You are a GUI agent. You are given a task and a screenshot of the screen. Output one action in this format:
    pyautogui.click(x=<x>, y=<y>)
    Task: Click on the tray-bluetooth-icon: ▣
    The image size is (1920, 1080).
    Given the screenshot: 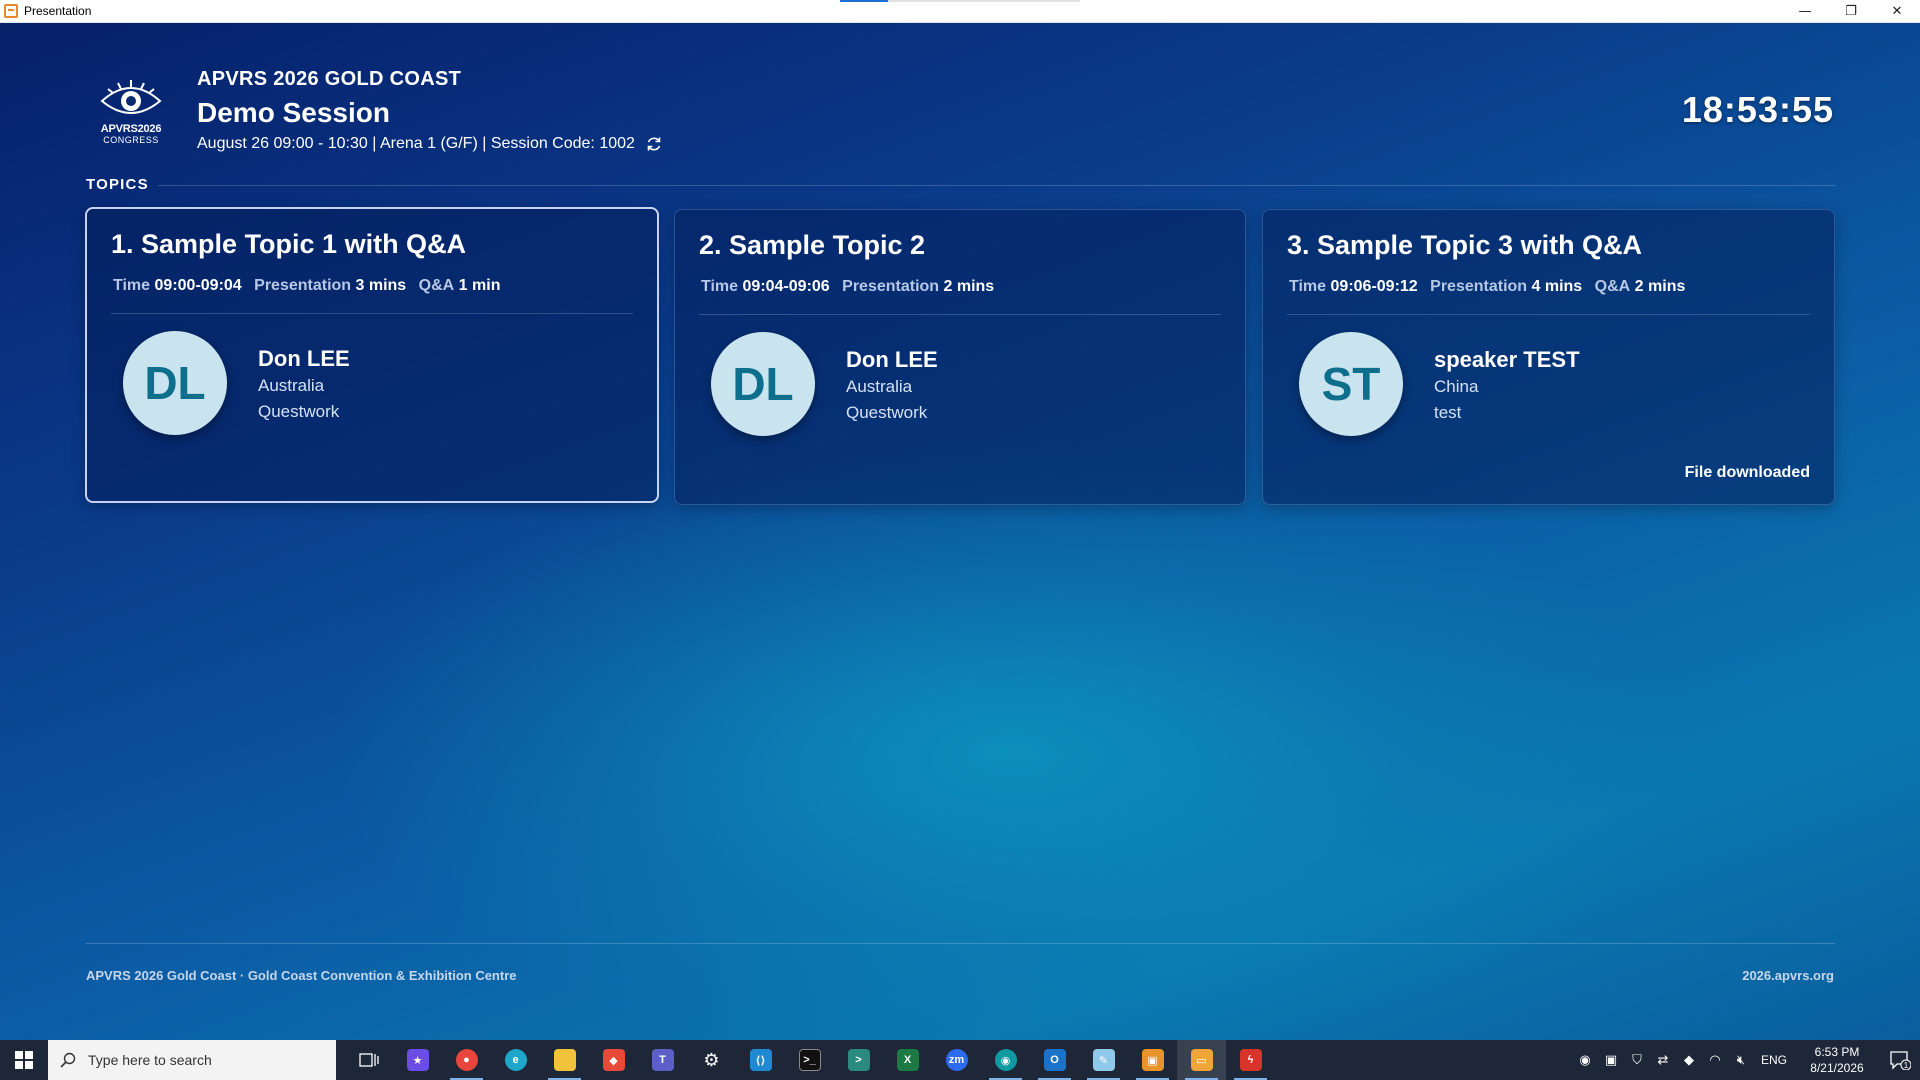 What is the action you would take?
    pyautogui.click(x=1611, y=1060)
    